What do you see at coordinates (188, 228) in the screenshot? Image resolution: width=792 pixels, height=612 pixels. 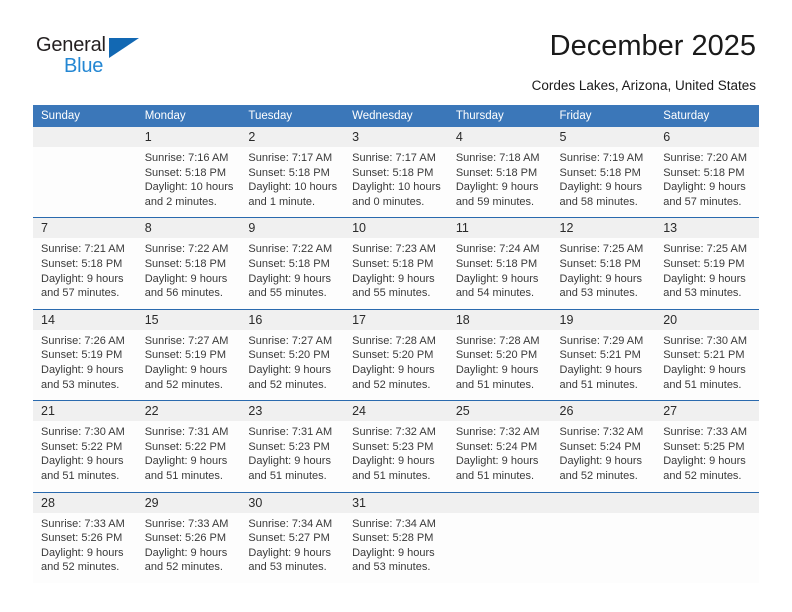 I see `day-number: 8` at bounding box center [188, 228].